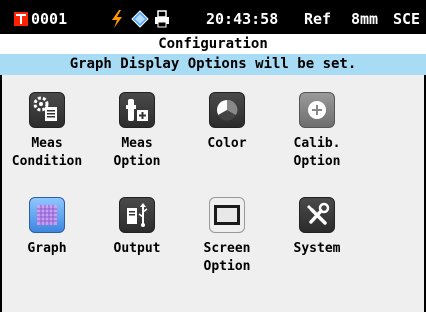  Describe the element at coordinates (117, 19) in the screenshot. I see `battery-bolt-icon` at that location.